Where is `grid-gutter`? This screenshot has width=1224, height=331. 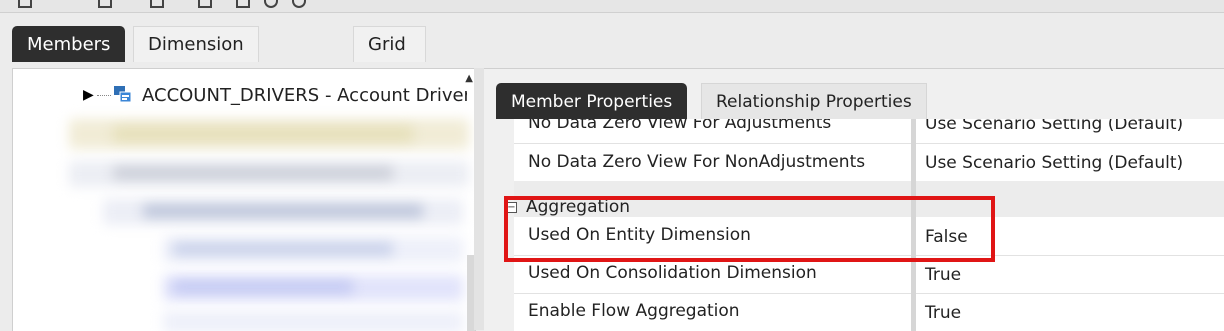 grid-gutter is located at coordinates (499, 225).